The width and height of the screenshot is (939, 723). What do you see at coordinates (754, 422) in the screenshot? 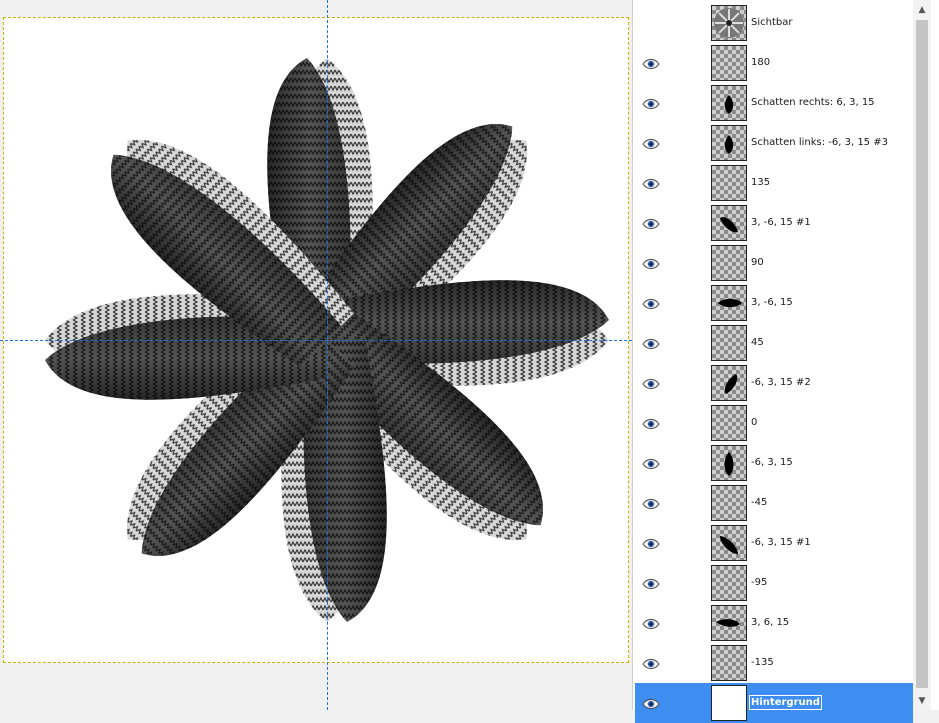
I see `layer-name: 0` at bounding box center [754, 422].